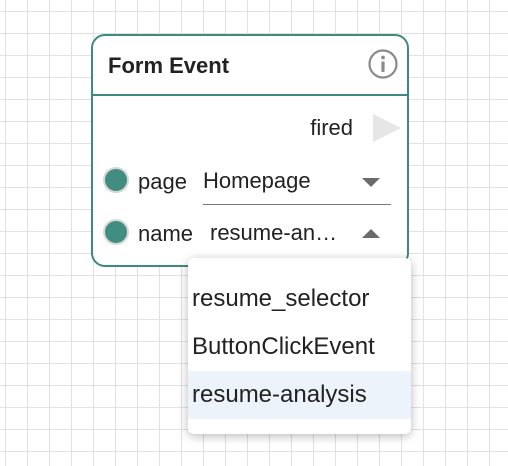 This screenshot has width=508, height=466. Describe the element at coordinates (116, 232) in the screenshot. I see `input-port-name` at that location.